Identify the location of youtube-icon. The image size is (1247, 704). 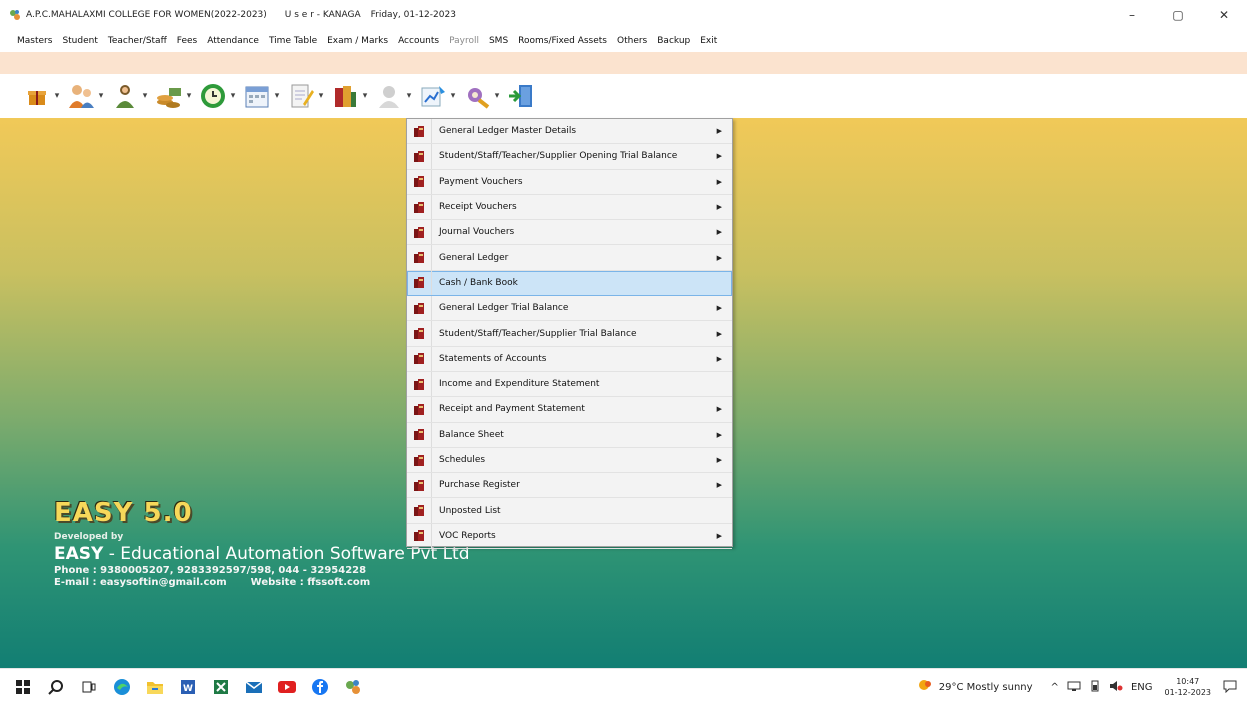
(286, 686).